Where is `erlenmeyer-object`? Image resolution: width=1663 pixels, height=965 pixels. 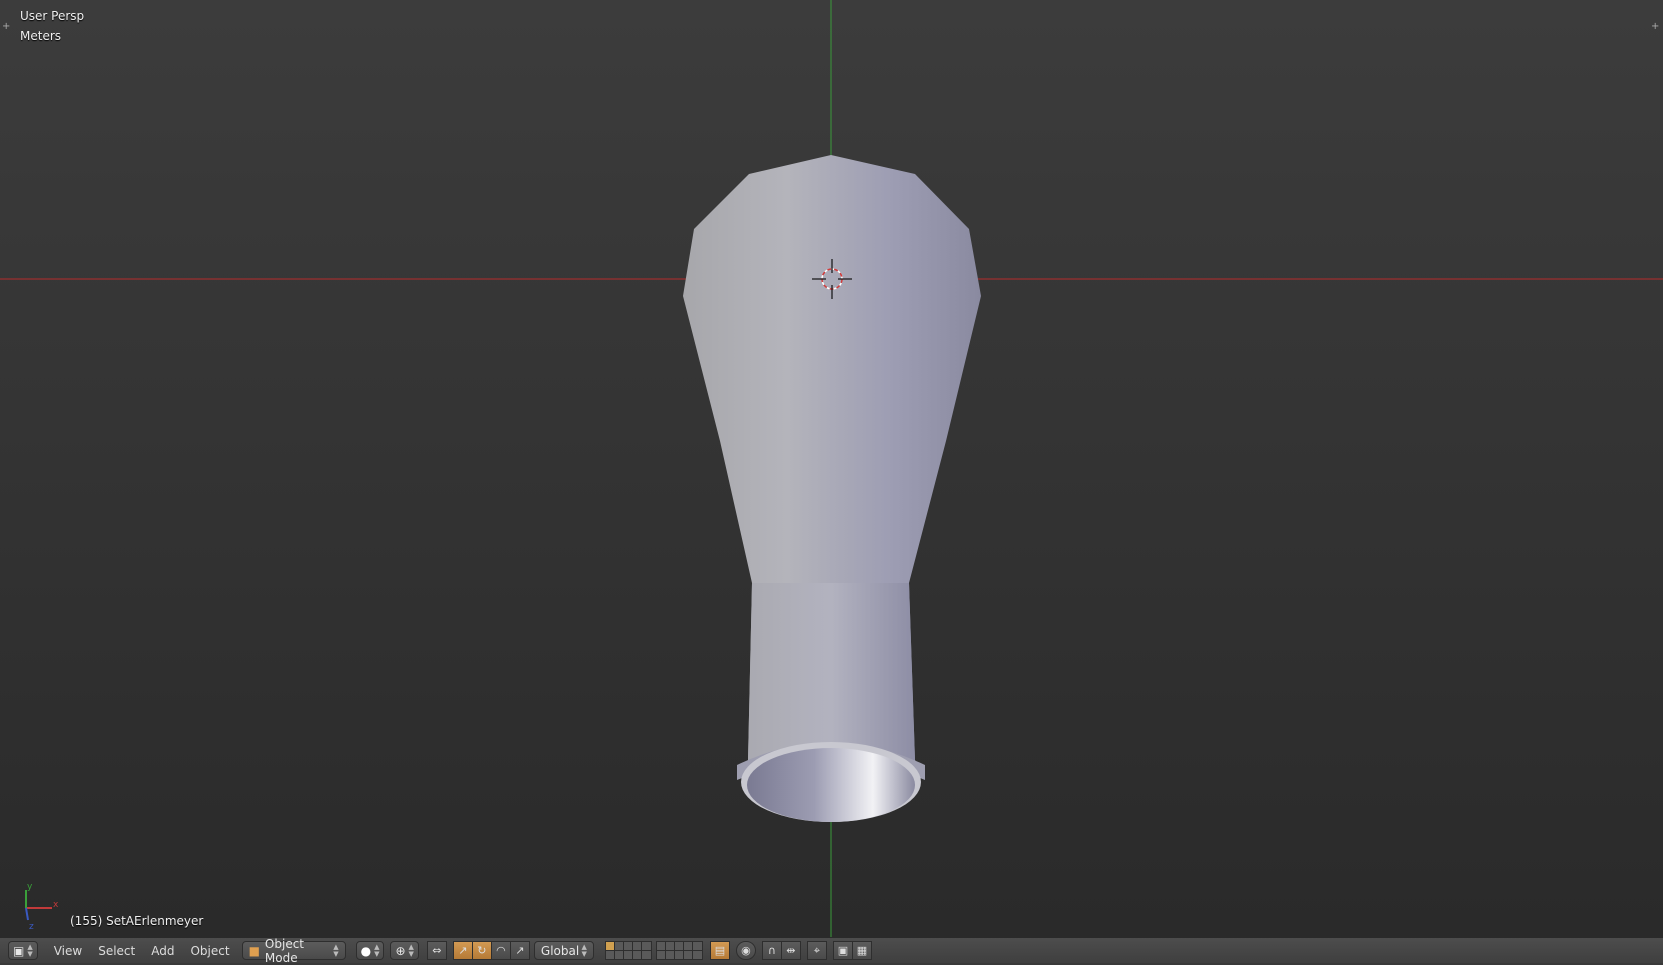 erlenmeyer-object is located at coordinates (832, 488).